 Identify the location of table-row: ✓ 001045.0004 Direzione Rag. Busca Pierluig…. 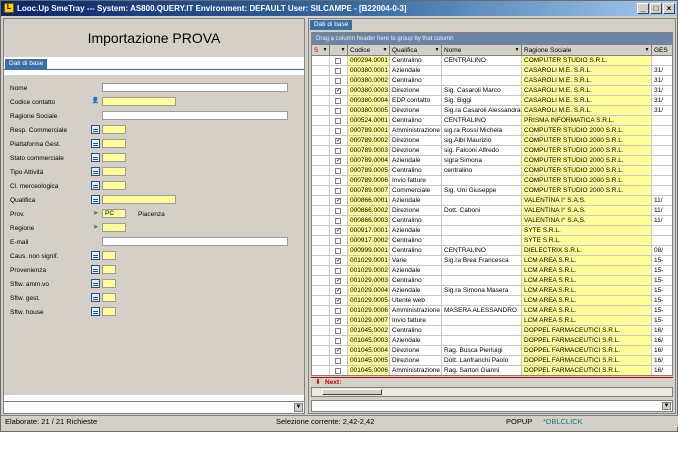
(492, 351).